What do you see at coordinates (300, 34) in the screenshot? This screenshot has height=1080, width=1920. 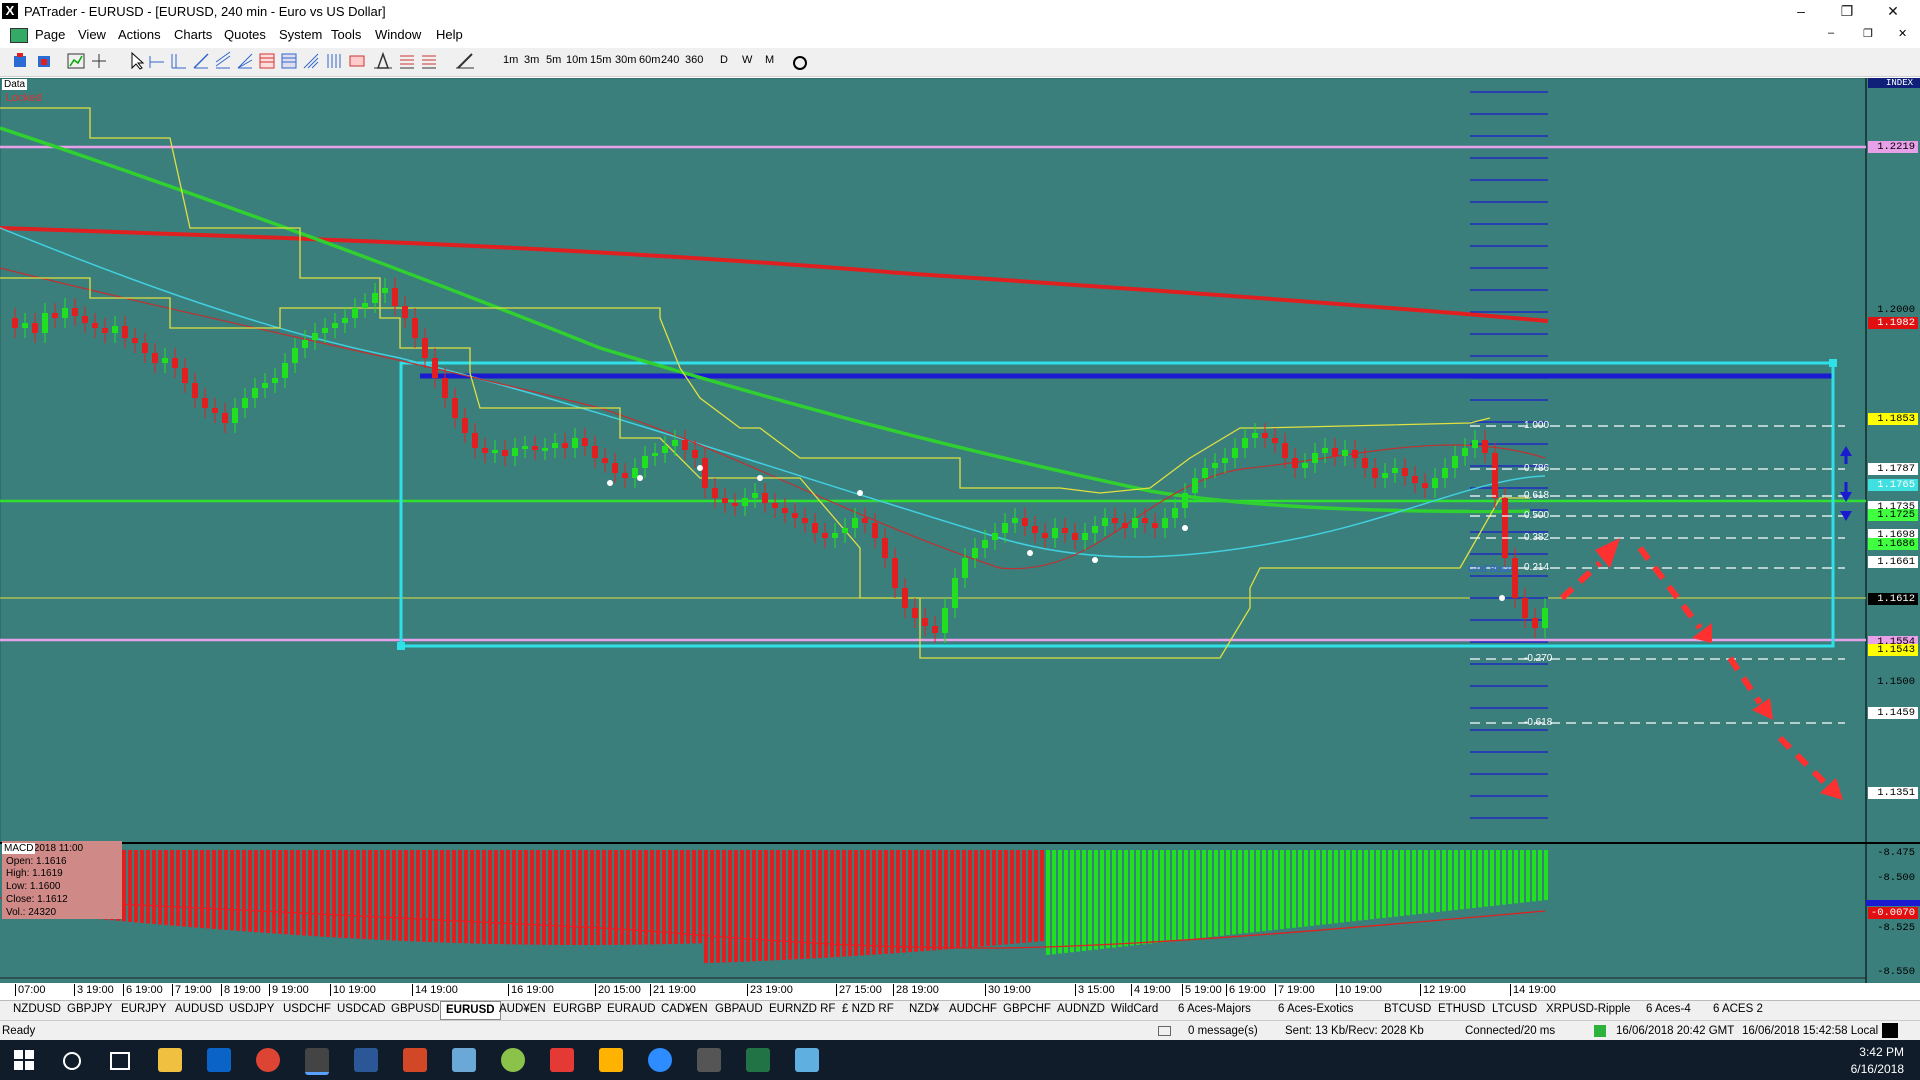 I see `menu-system: System` at bounding box center [300, 34].